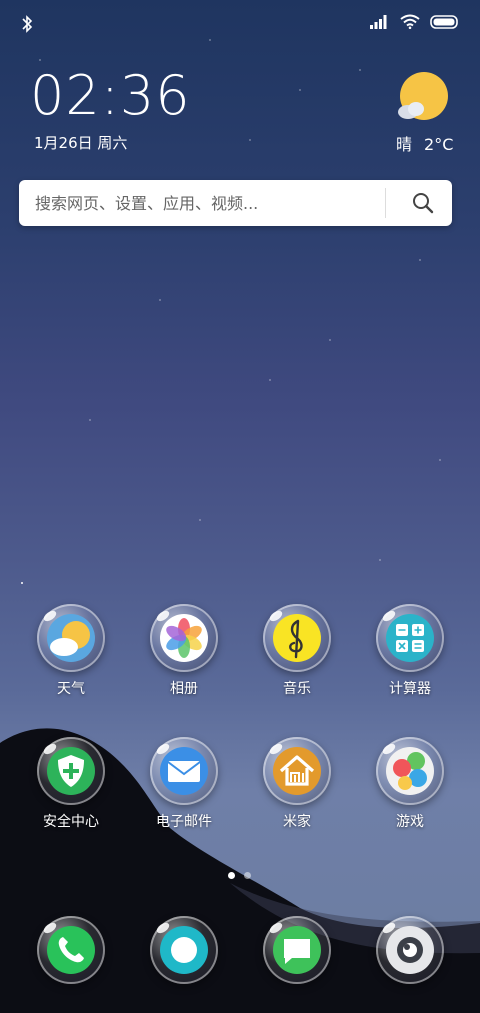 This screenshot has height=1013, width=480. What do you see at coordinates (27, 24) in the screenshot?
I see `bluetooth-icon` at bounding box center [27, 24].